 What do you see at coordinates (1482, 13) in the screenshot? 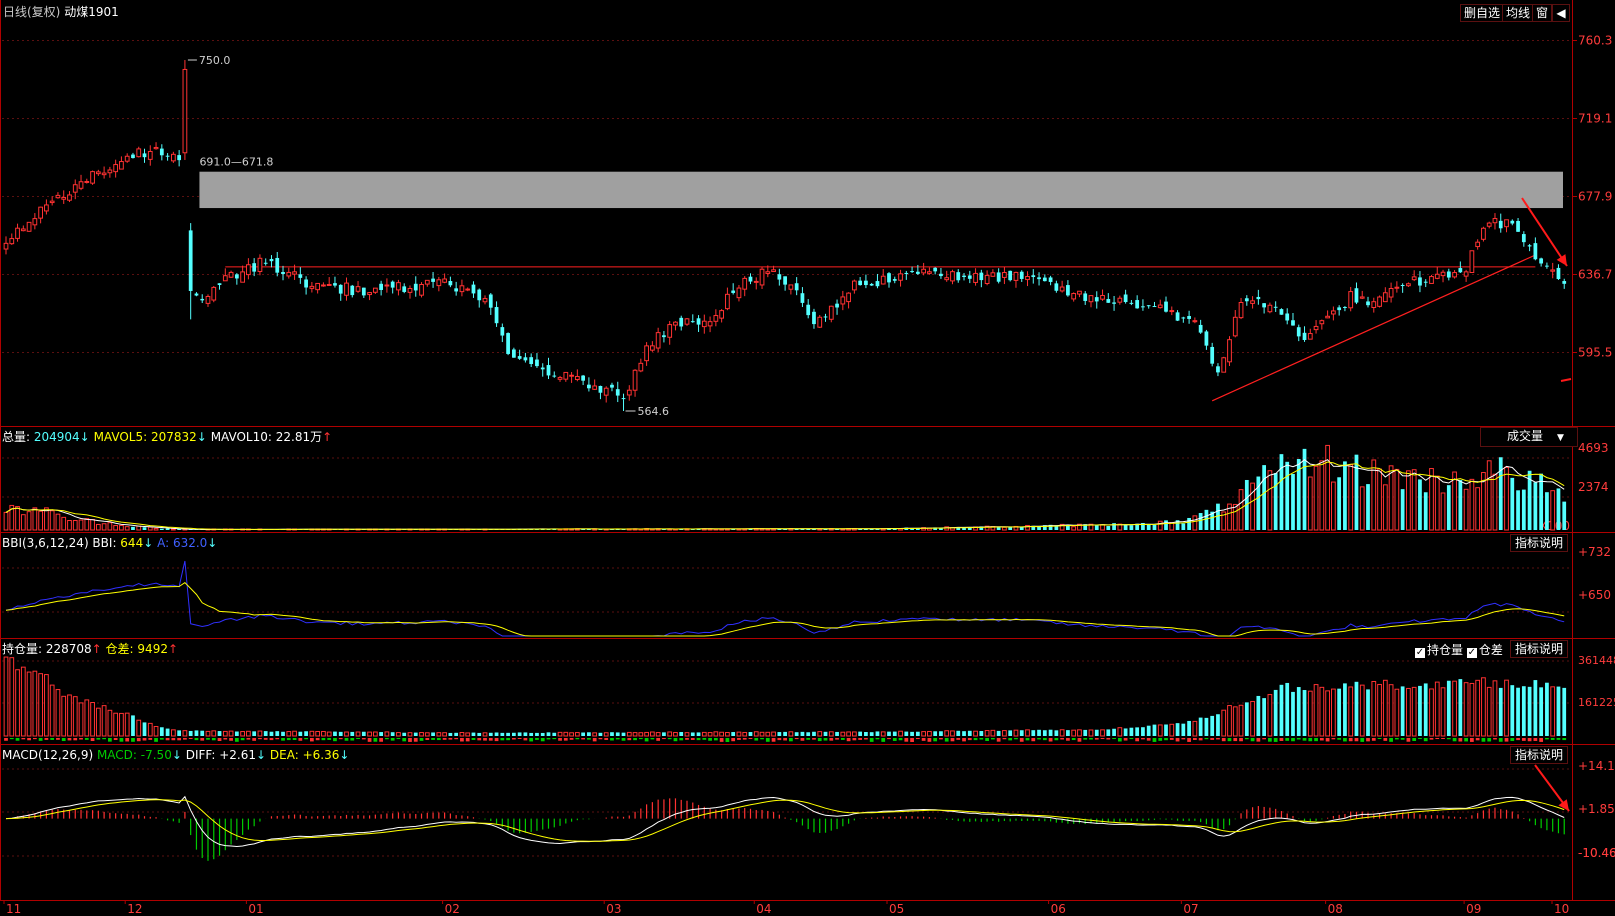
I see `delete-favorite-button: 删自选` at bounding box center [1482, 13].